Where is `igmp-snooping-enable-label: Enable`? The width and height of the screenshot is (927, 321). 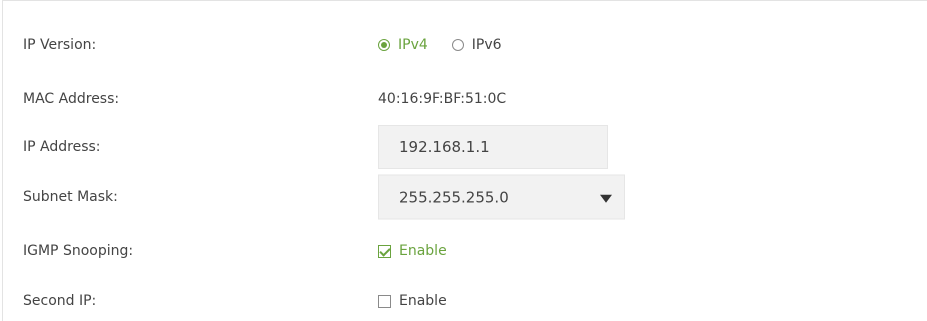
igmp-snooping-enable-label: Enable is located at coordinates (423, 251).